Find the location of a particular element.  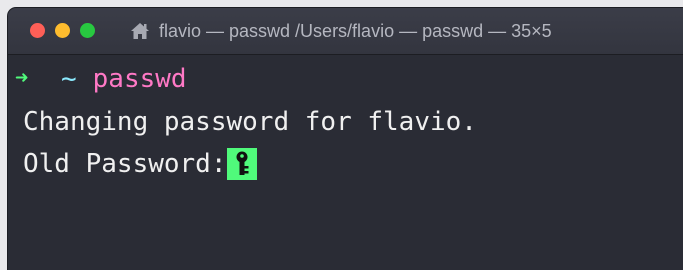

minimize-button is located at coordinates (62, 30).